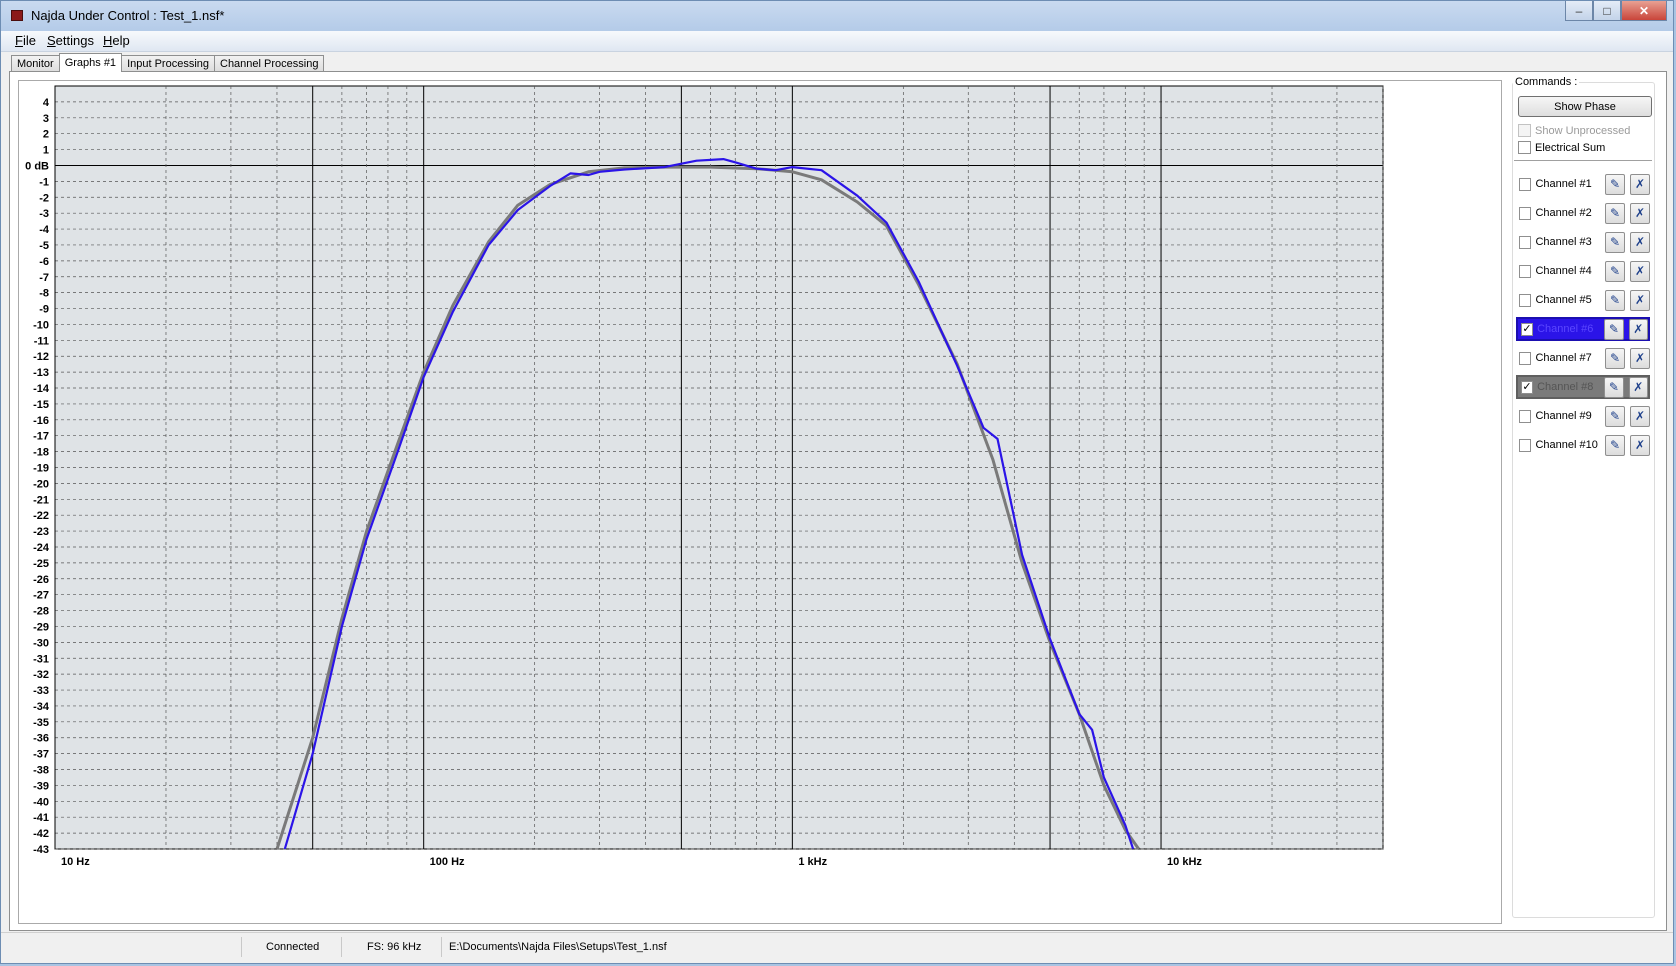  What do you see at coordinates (41, 532) in the screenshot?
I see `y-tick-label: -23` at bounding box center [41, 532].